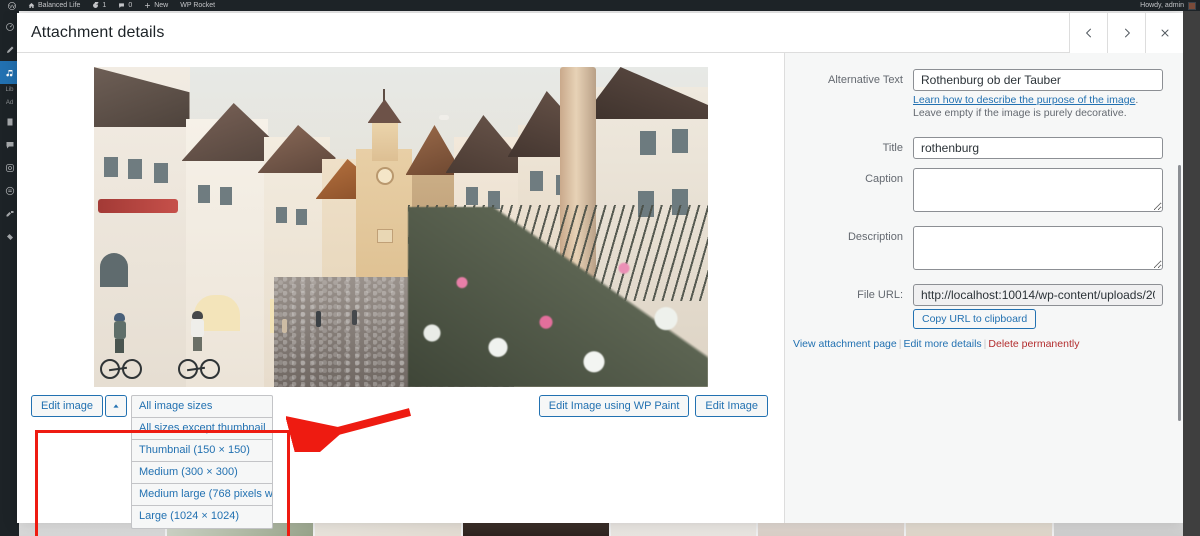 The image size is (1200, 536). What do you see at coordinates (880, 295) in the screenshot?
I see `file-url-label: File URL:` at bounding box center [880, 295].